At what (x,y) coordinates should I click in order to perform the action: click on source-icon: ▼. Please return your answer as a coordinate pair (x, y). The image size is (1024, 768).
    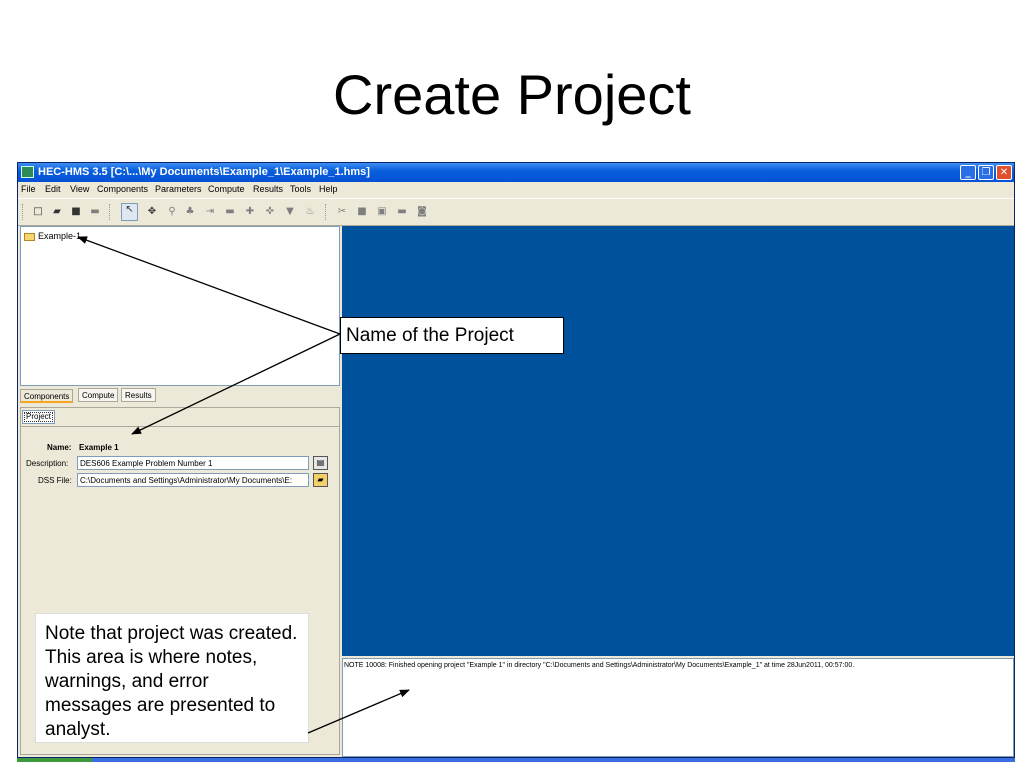
    Looking at the image, I should click on (290, 212).